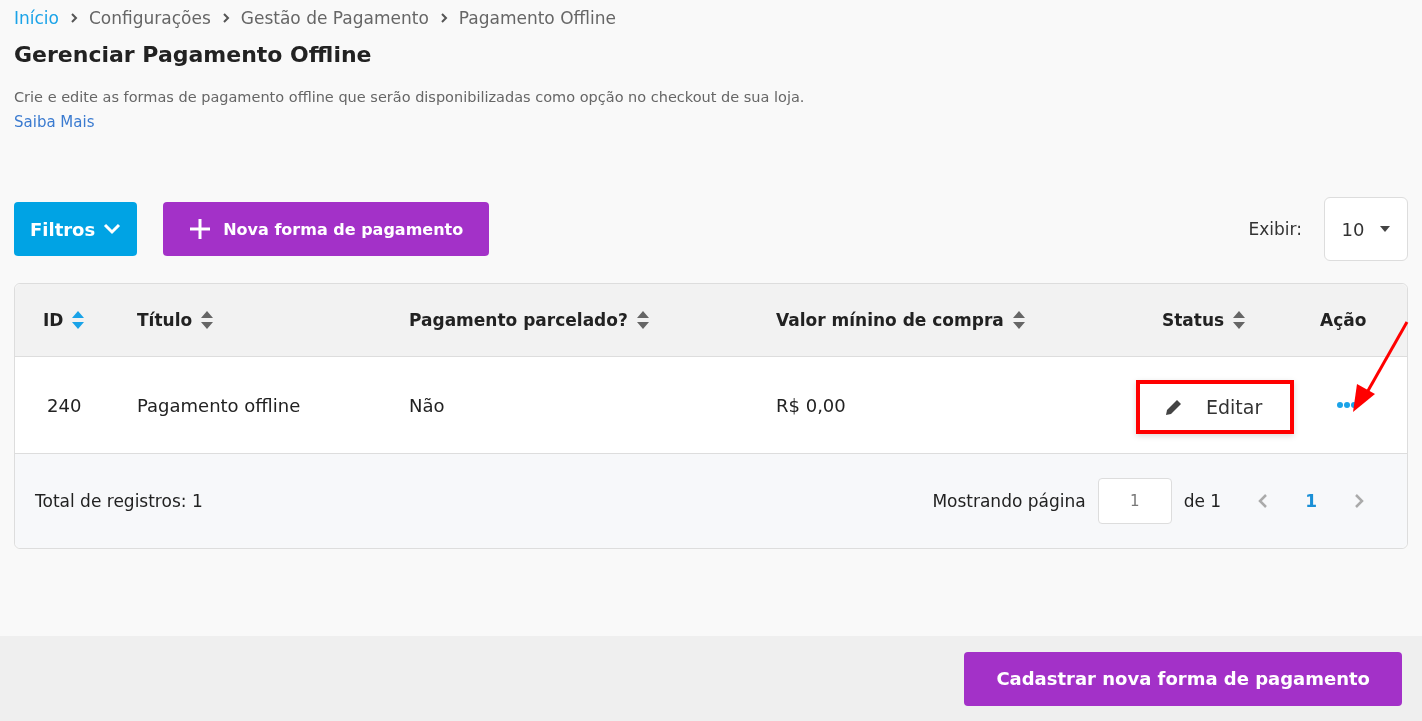 This screenshot has height=721, width=1422. Describe the element at coordinates (54, 122) in the screenshot. I see `learn-more-link: Saiba Mais` at that location.